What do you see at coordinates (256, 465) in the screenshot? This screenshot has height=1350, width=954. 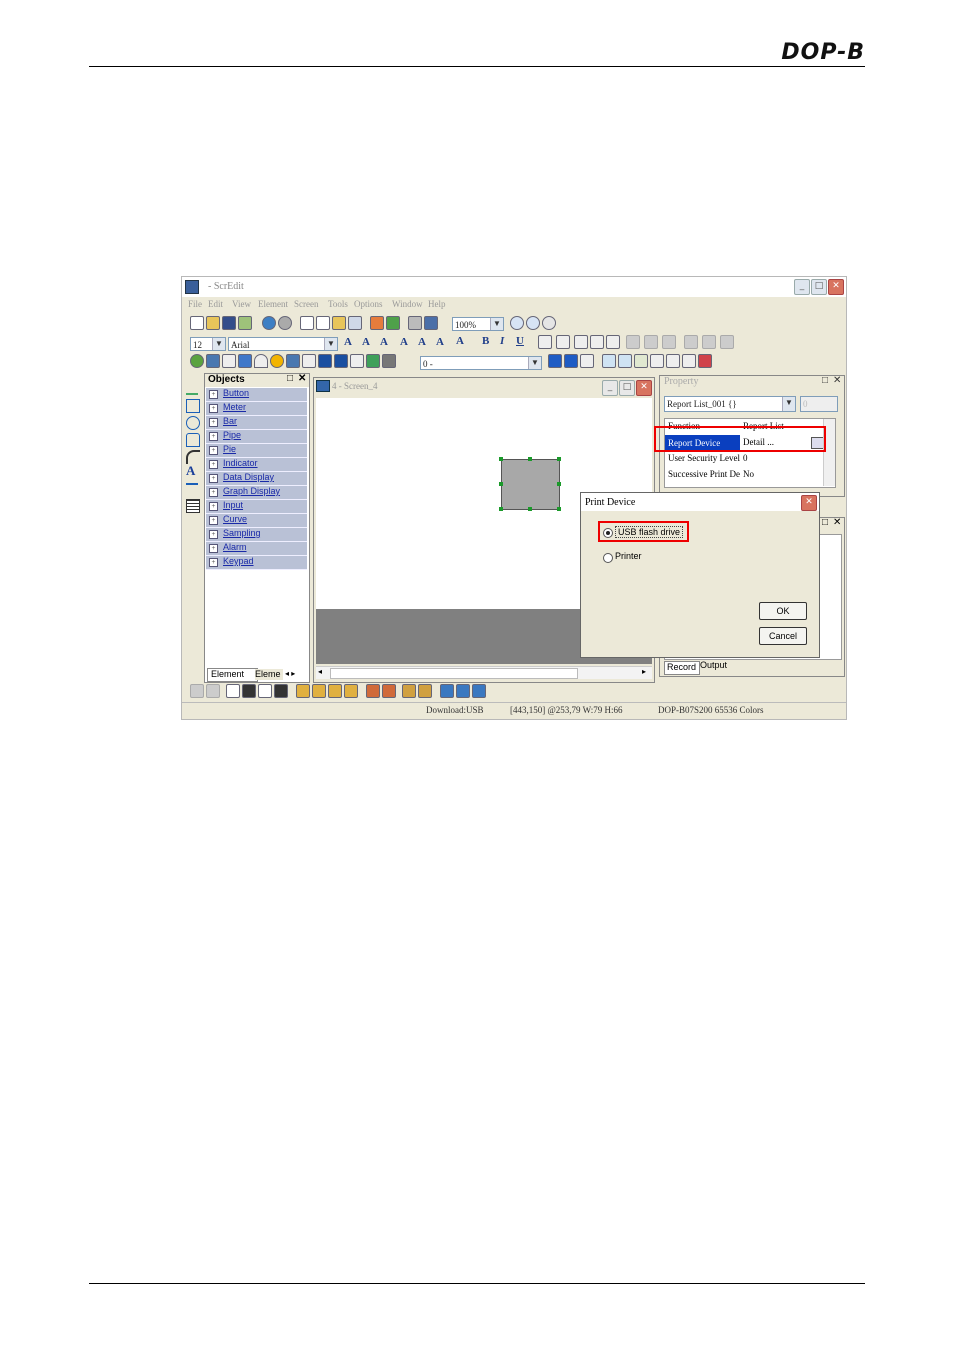 I see `list-item: + Indicator` at bounding box center [256, 465].